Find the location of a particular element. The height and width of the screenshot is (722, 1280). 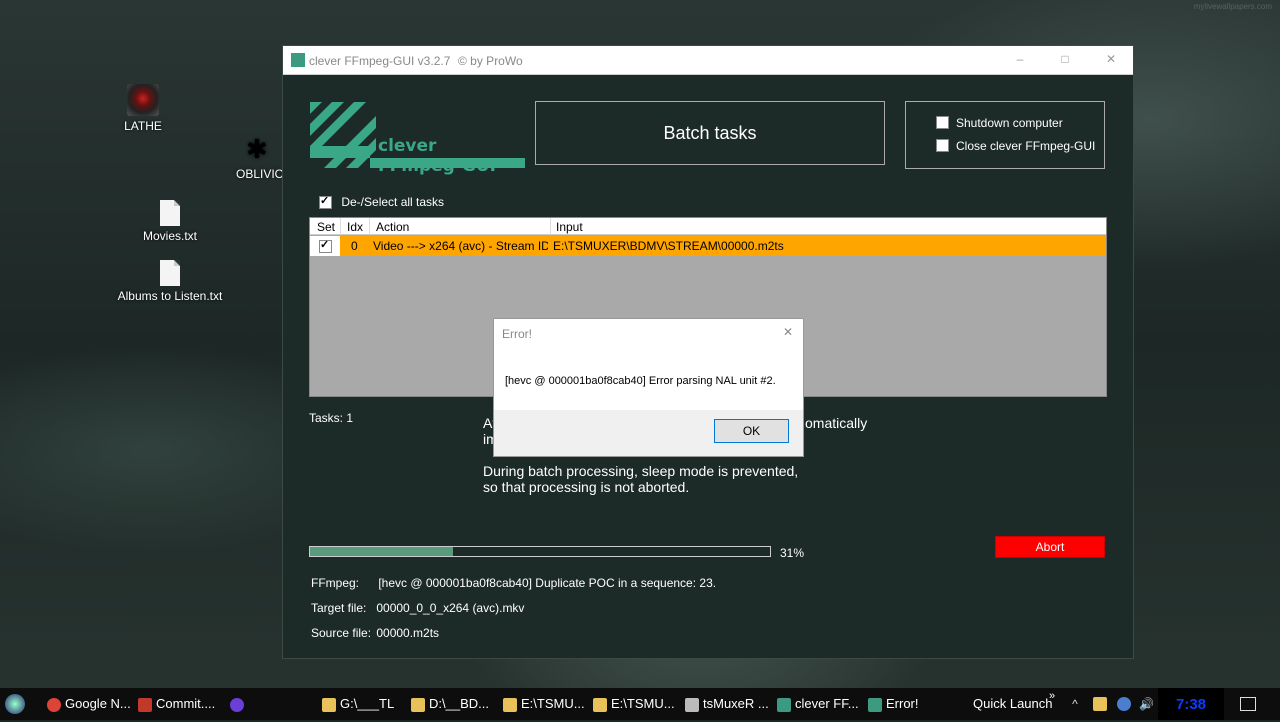

folder-tray-icon is located at coordinates (1100, 704).